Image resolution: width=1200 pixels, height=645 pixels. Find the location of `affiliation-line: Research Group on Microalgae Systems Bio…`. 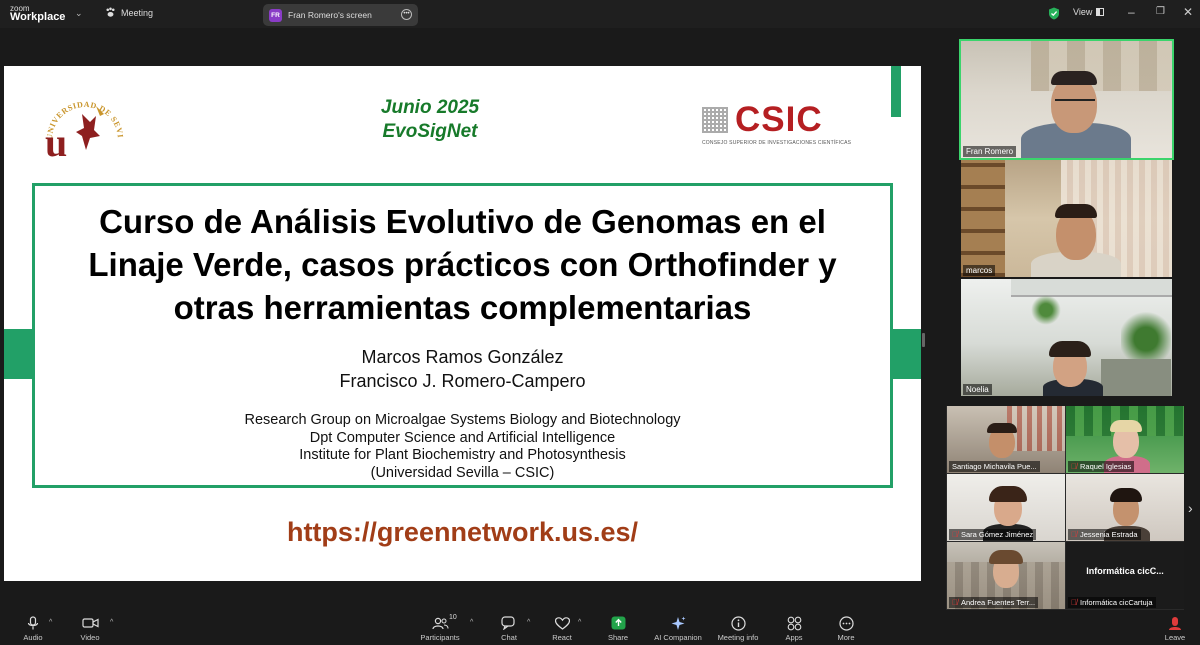

affiliation-line: Research Group on Microalgae Systems Bio… is located at coordinates (462, 420).